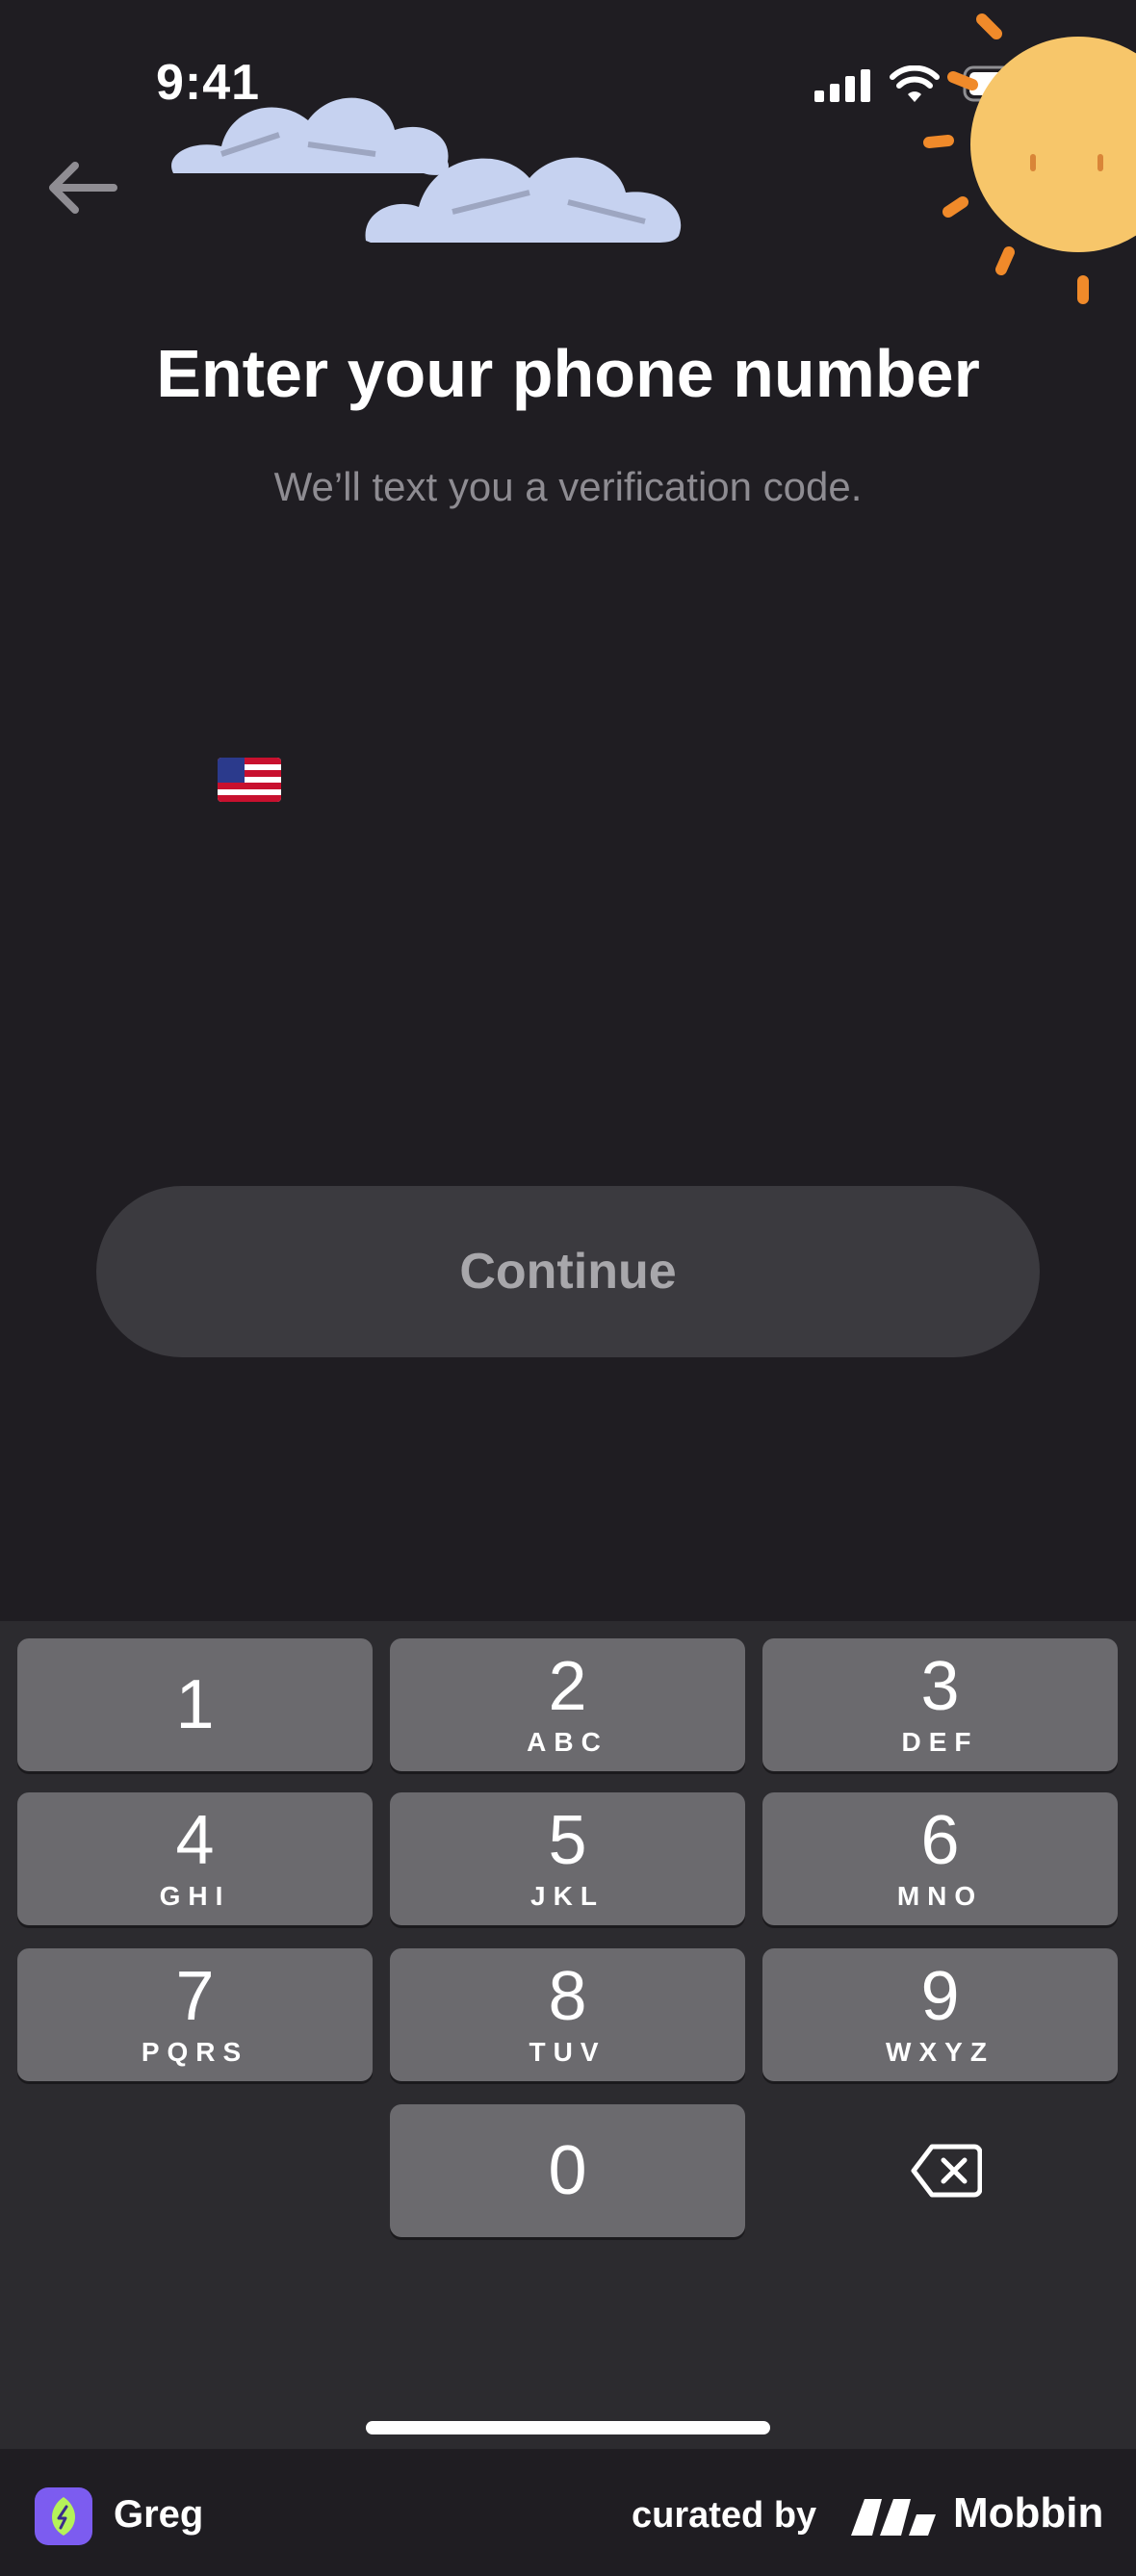  What do you see at coordinates (567, 1841) in the screenshot?
I see `key-digit: 5` at bounding box center [567, 1841].